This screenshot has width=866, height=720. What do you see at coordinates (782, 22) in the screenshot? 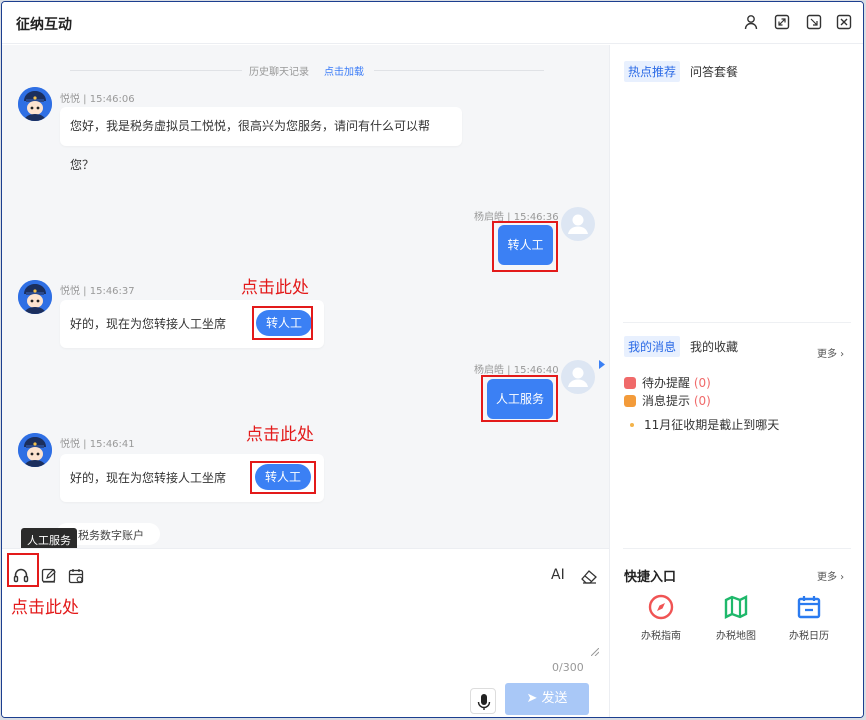
I see `expand-icon` at bounding box center [782, 22].